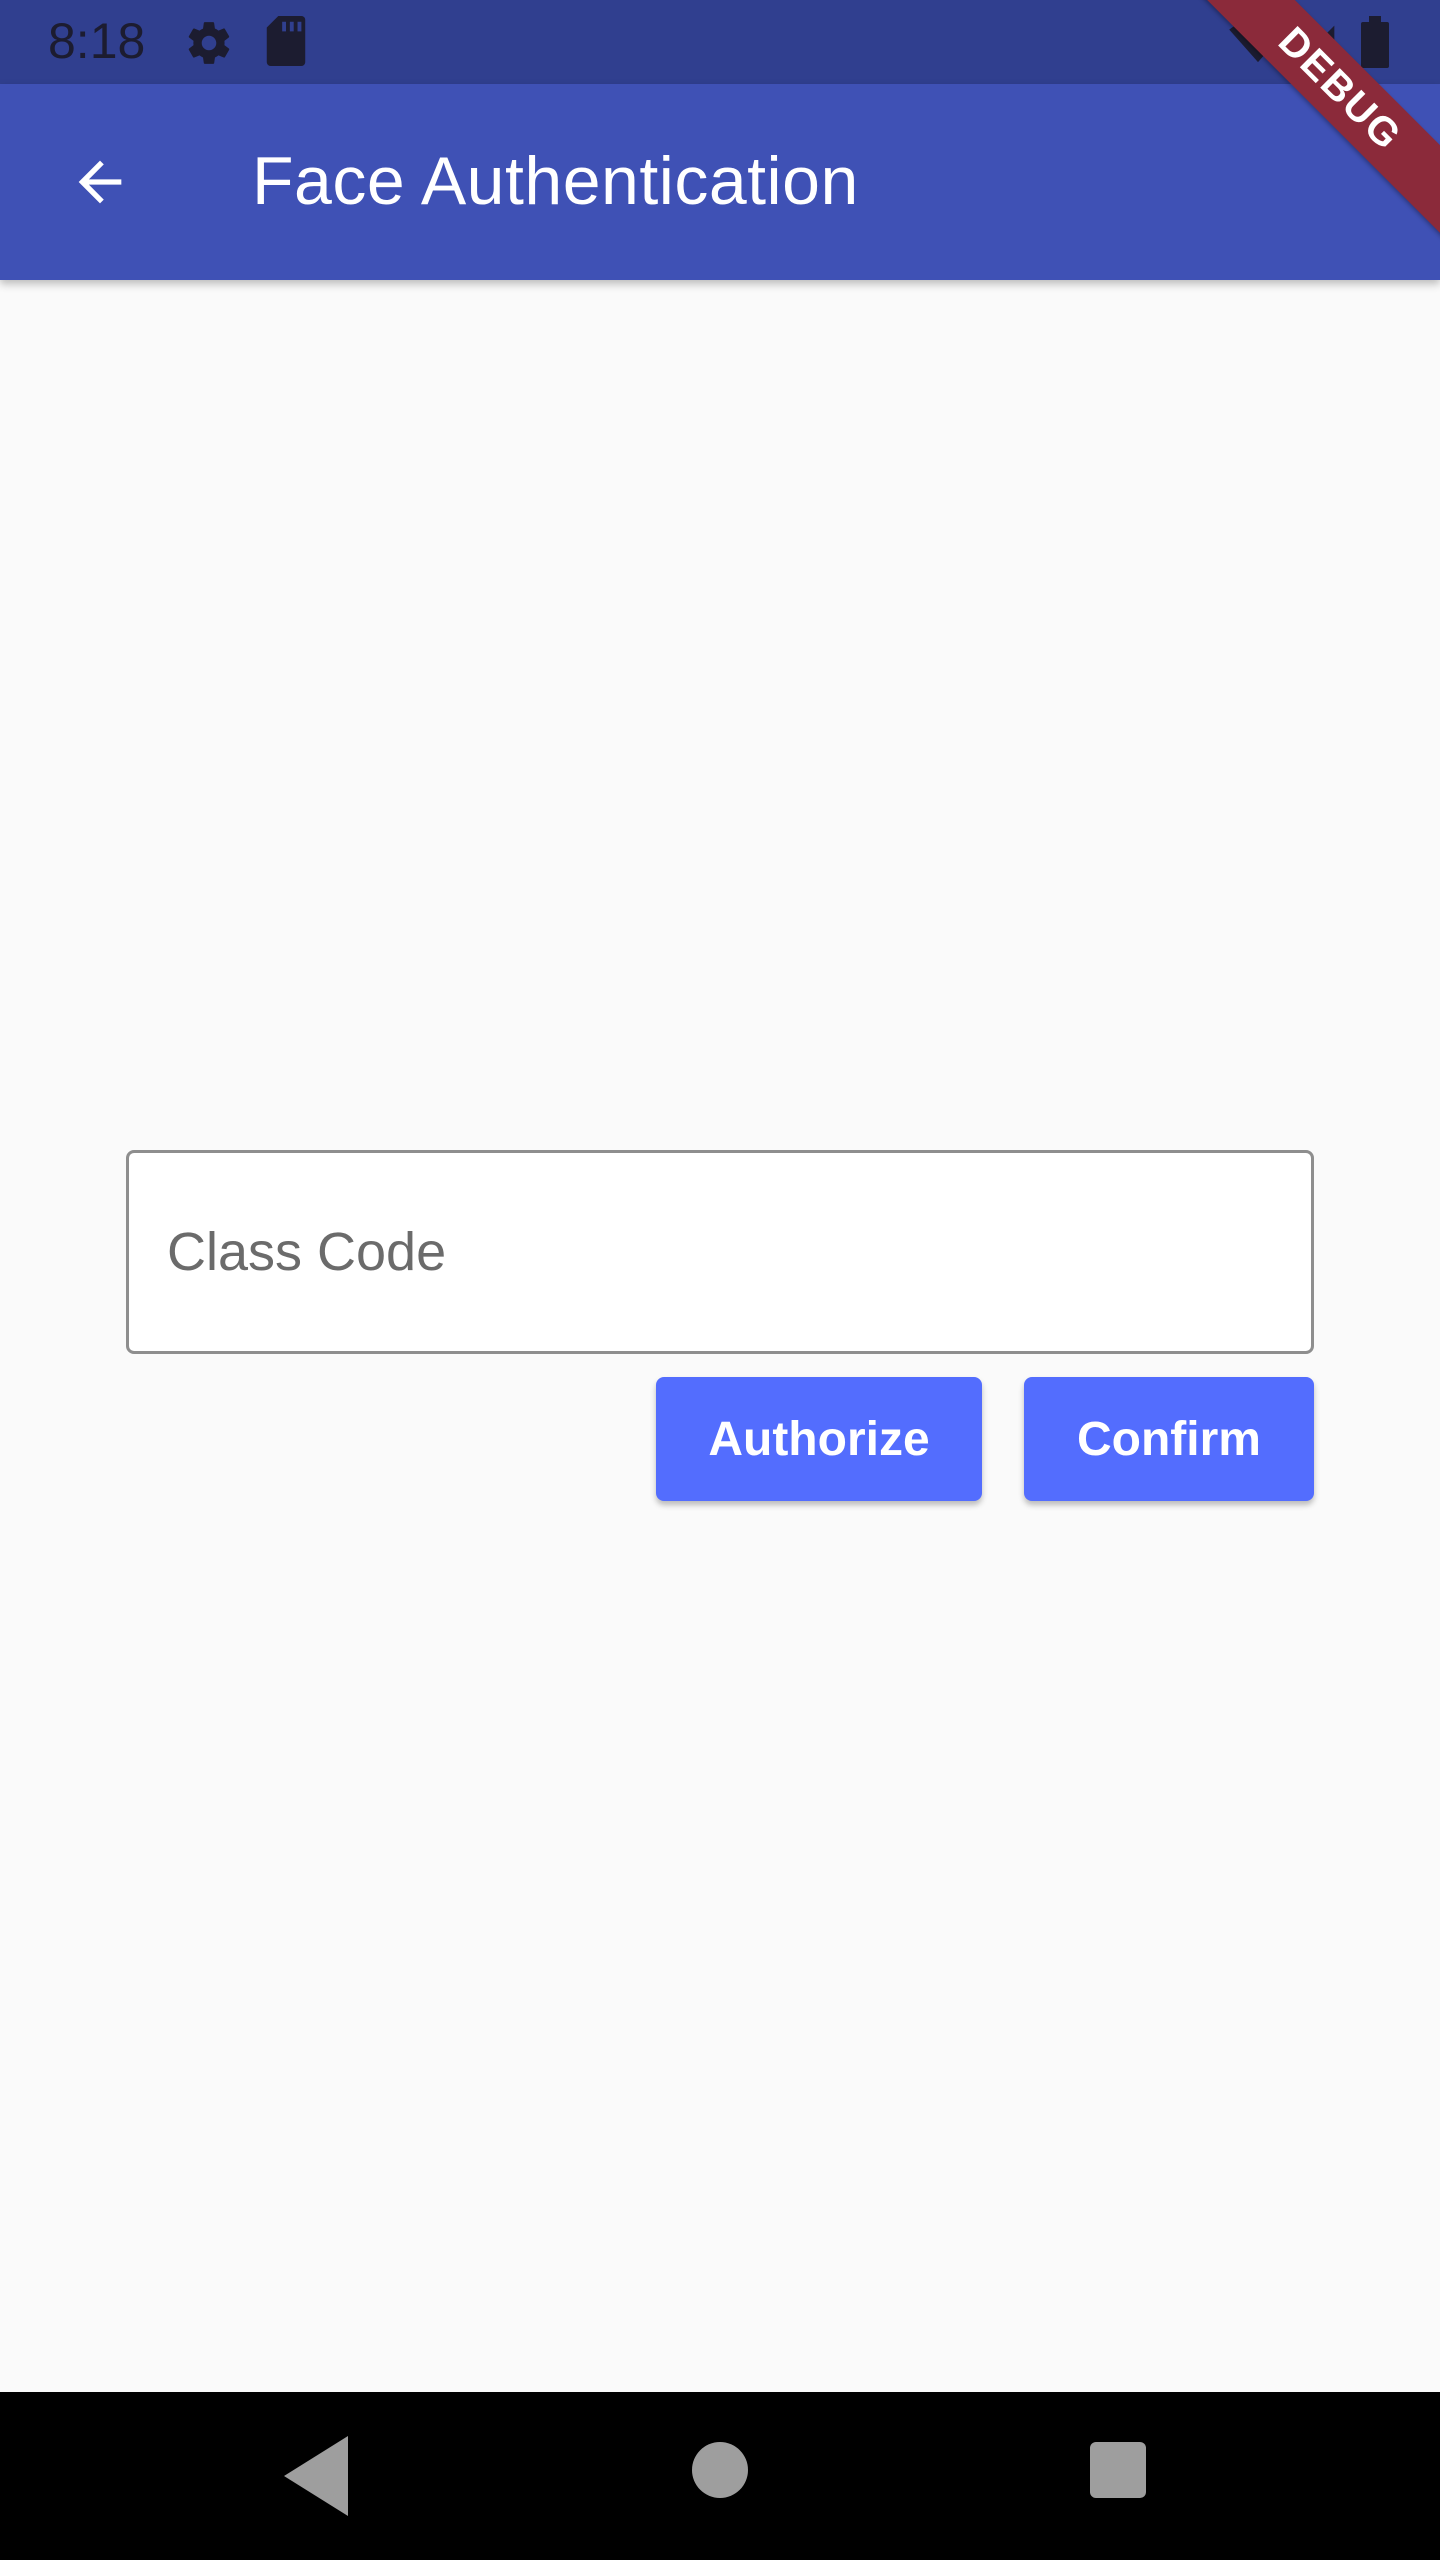  I want to click on gear-icon, so click(209, 43).